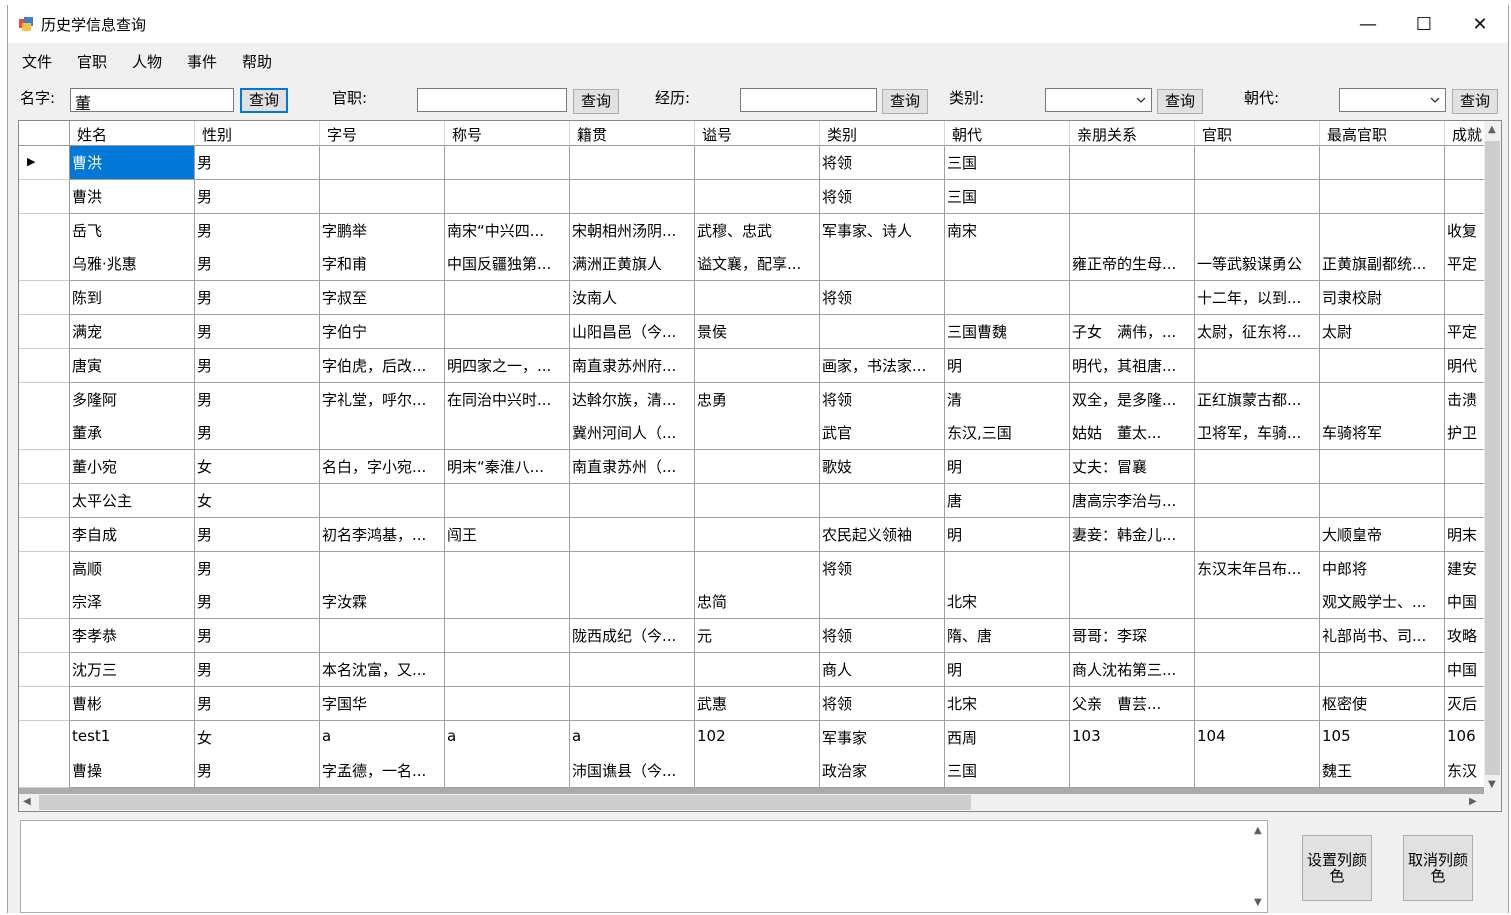 The image size is (1511, 915). I want to click on horizontal-scrollbar: ◀ ▶, so click(751, 802).